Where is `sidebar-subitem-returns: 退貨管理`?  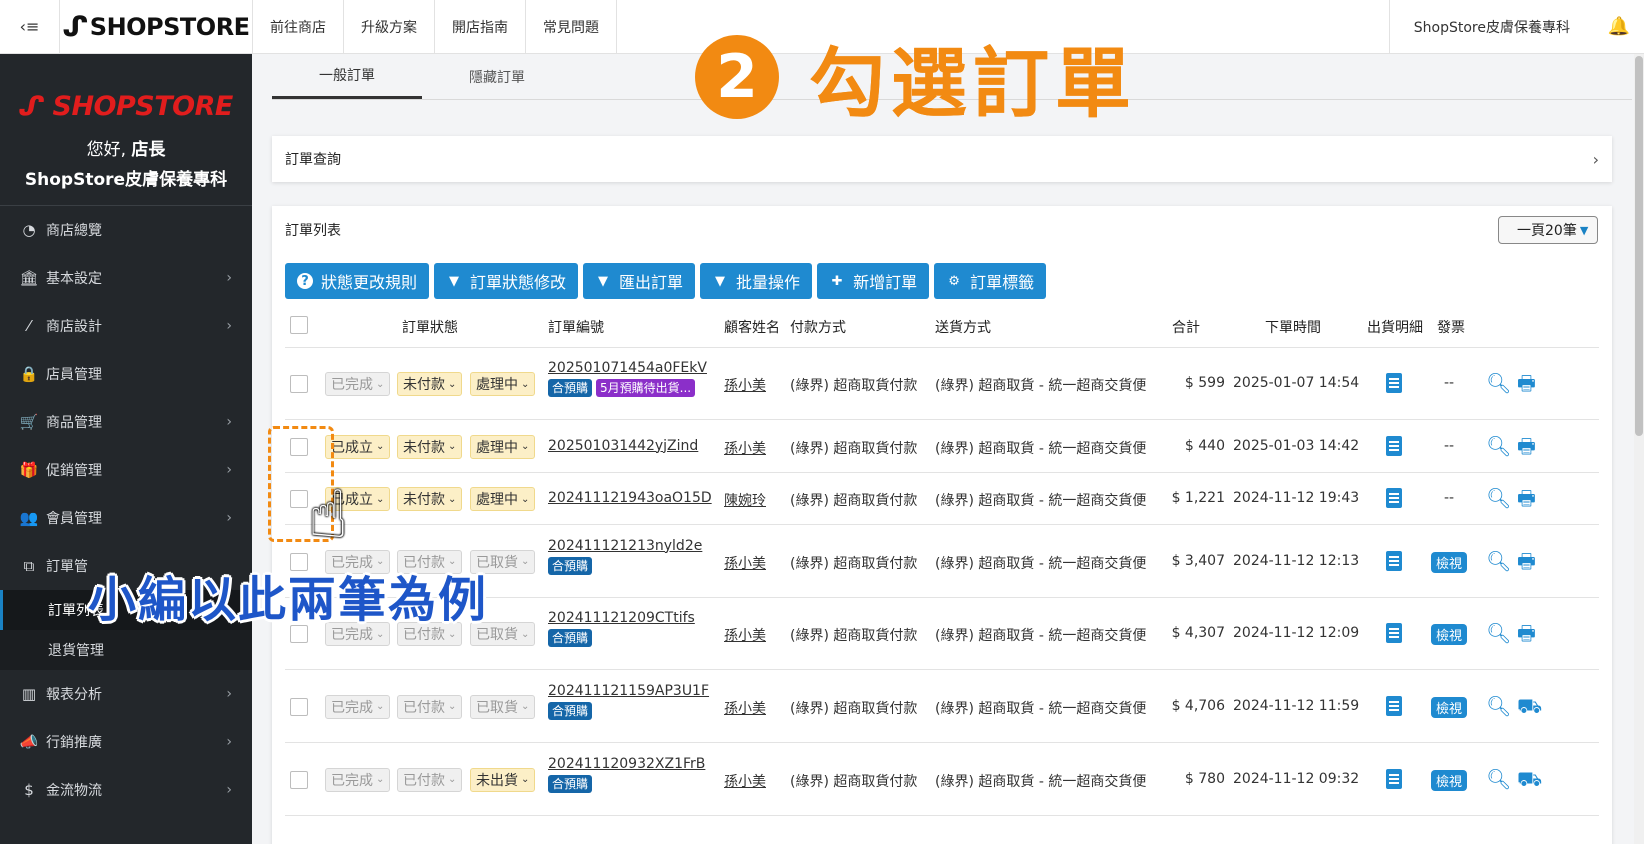 sidebar-subitem-returns: 退貨管理 is located at coordinates (126, 650).